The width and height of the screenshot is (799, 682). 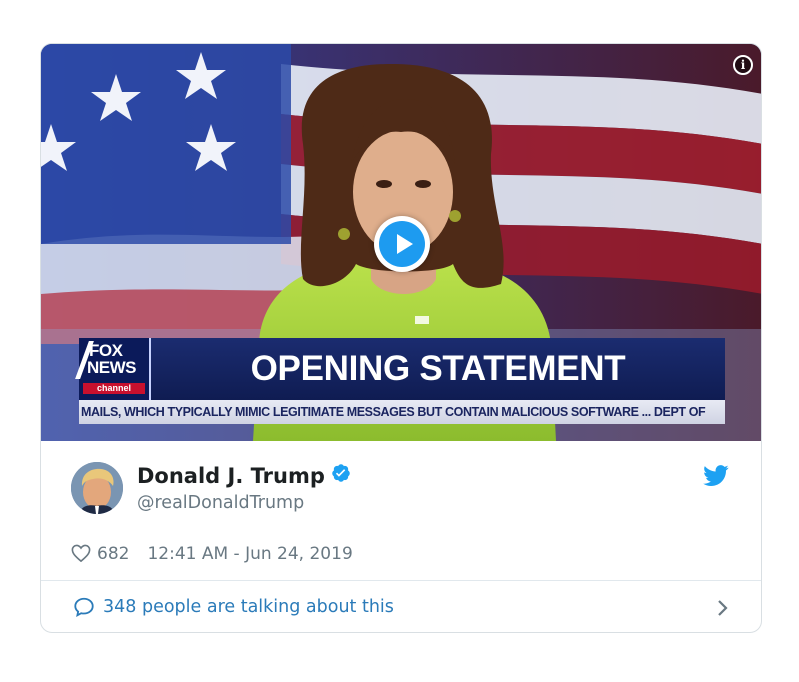 I want to click on logo-news-text: NEWS, so click(x=112, y=367).